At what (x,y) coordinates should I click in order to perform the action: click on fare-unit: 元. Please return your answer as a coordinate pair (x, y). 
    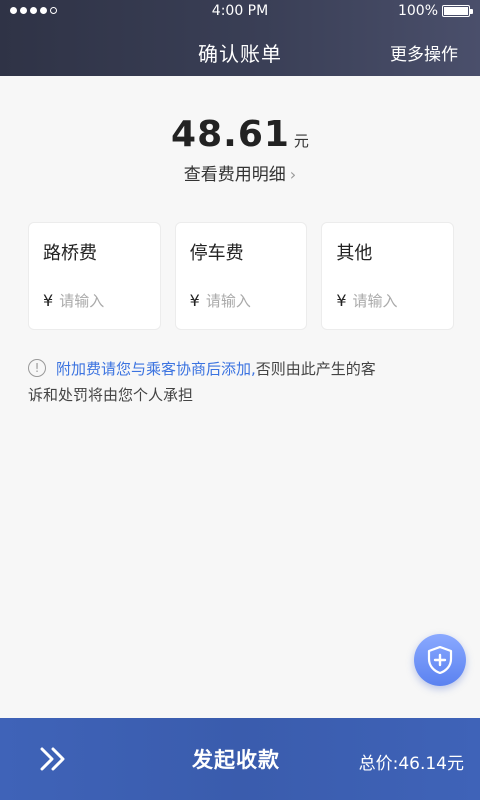
    Looking at the image, I should click on (301, 141).